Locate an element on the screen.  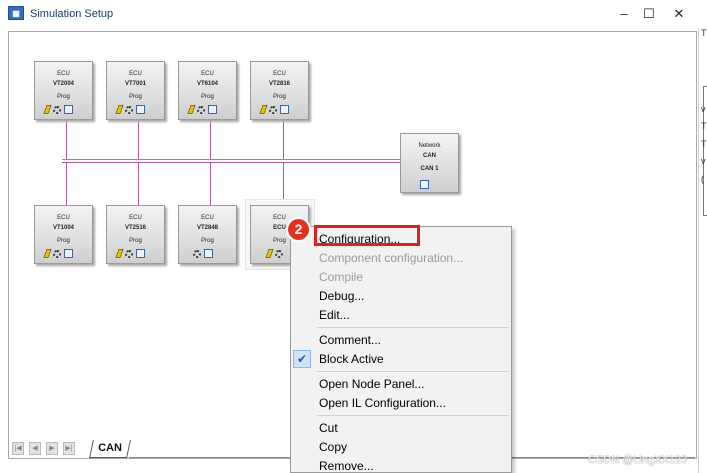
node-name: VT2816 is located at coordinates (279, 84).